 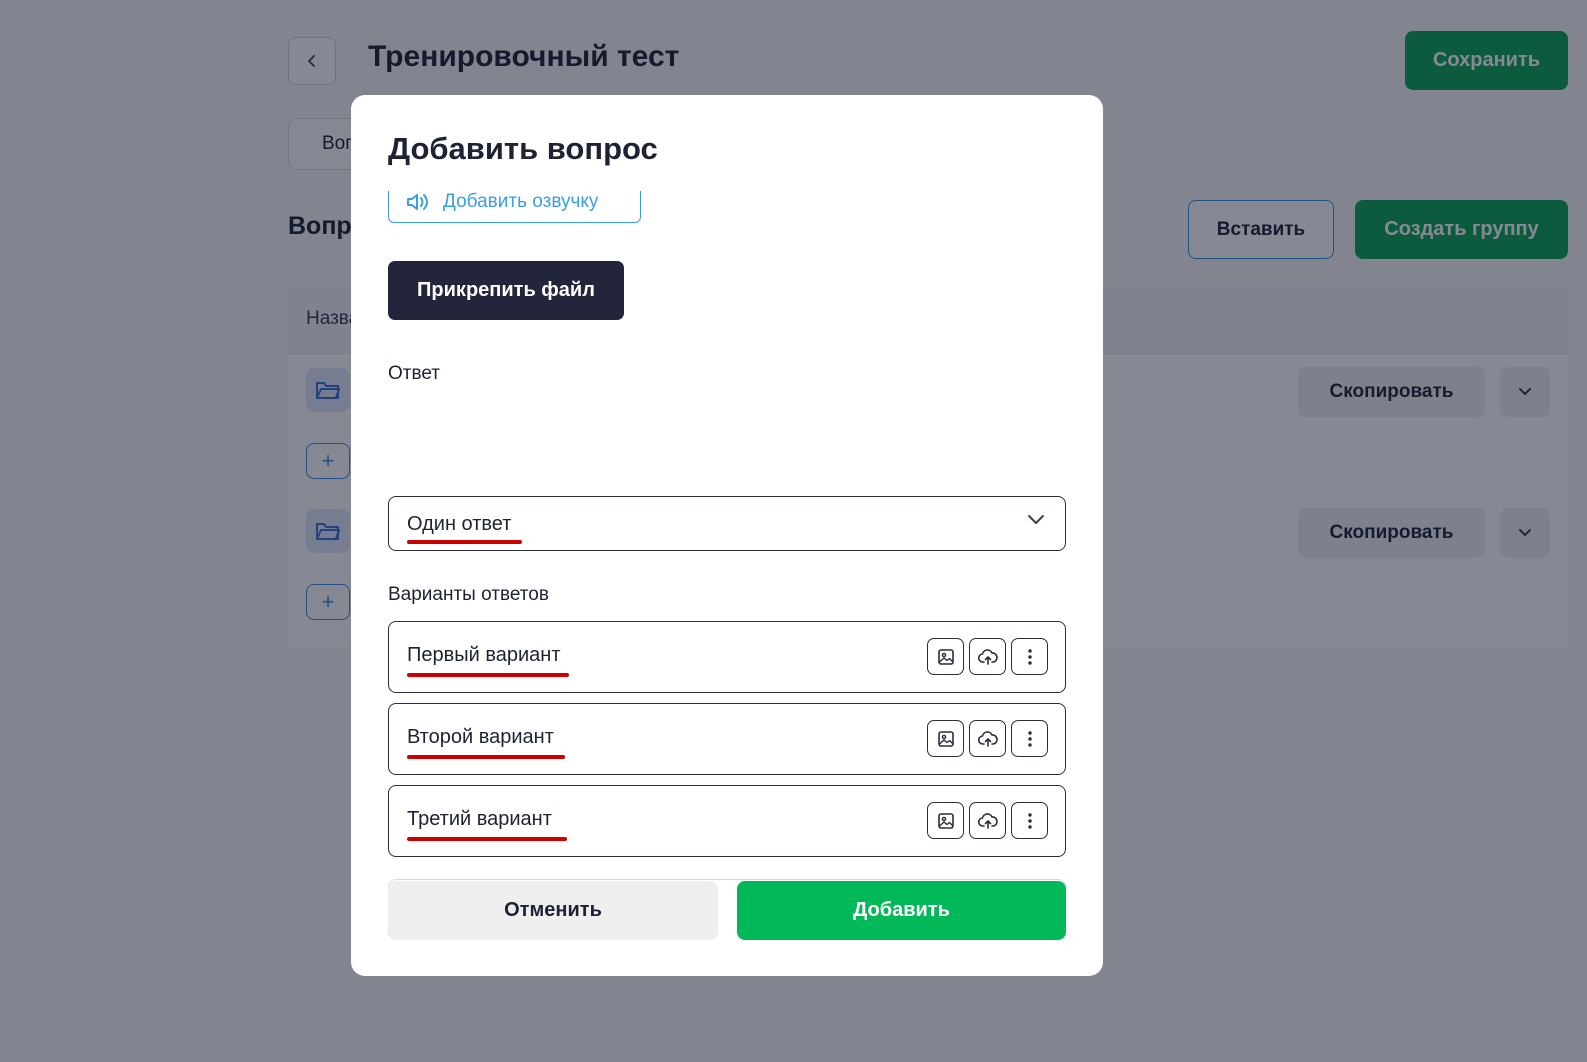 What do you see at coordinates (523, 148) in the screenshot?
I see `modal-title: Добавить вопрос` at bounding box center [523, 148].